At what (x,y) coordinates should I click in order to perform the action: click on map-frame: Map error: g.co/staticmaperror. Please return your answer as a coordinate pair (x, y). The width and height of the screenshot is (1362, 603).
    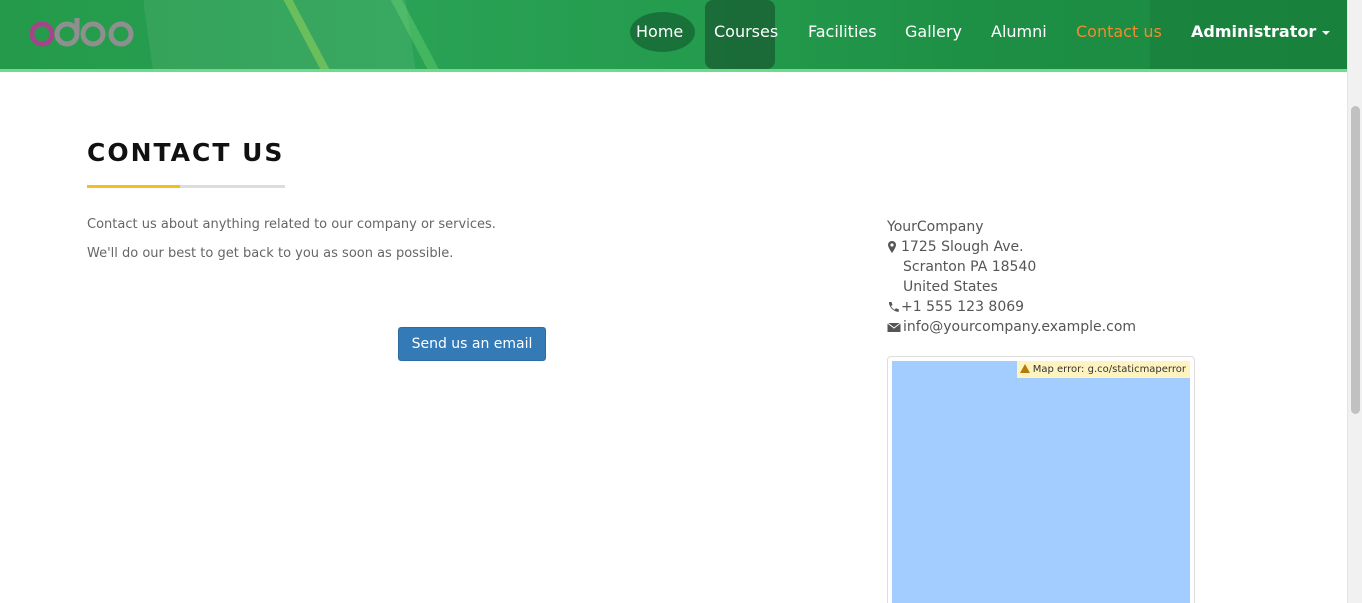
    Looking at the image, I should click on (1041, 479).